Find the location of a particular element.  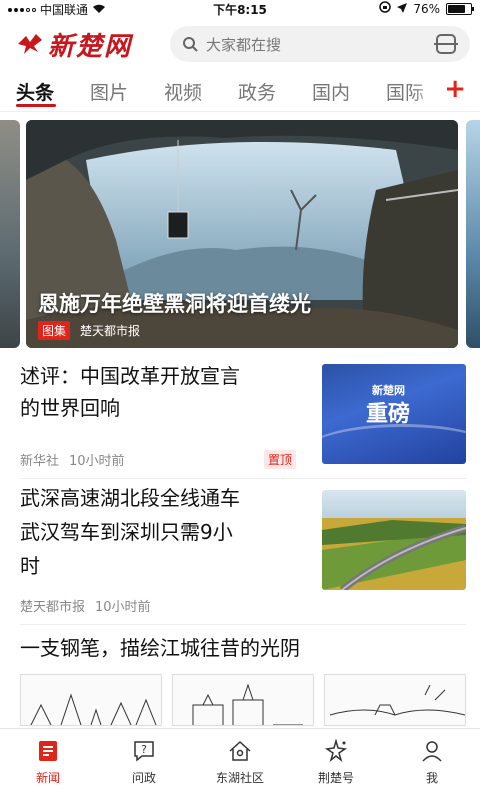

article-title-line: 述评：中国改革开放宣言 is located at coordinates (130, 376).